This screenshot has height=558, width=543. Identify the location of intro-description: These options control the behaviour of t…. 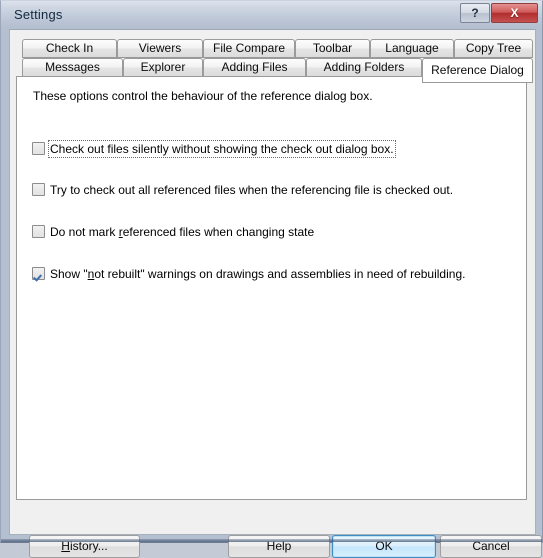
(203, 96).